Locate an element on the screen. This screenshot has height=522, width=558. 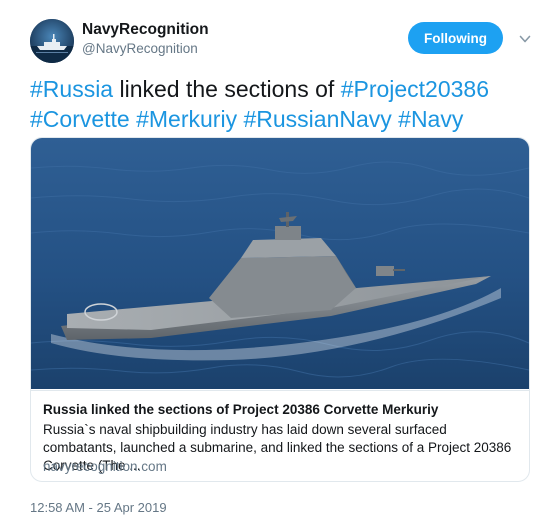
tweet-timestamp: 12:58 AM - 25 Apr 2019 is located at coordinates (98, 507).